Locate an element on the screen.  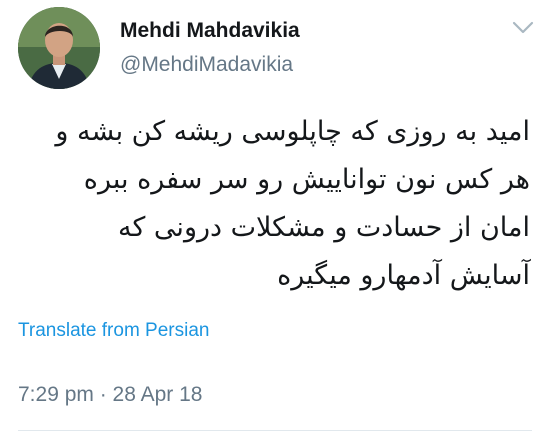
divider is located at coordinates (275, 430).